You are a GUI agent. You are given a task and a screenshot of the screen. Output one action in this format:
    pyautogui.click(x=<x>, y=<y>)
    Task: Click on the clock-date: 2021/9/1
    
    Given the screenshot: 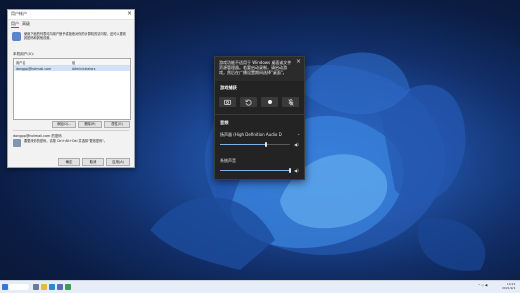 What is the action you would take?
    pyautogui.click(x=509, y=287)
    